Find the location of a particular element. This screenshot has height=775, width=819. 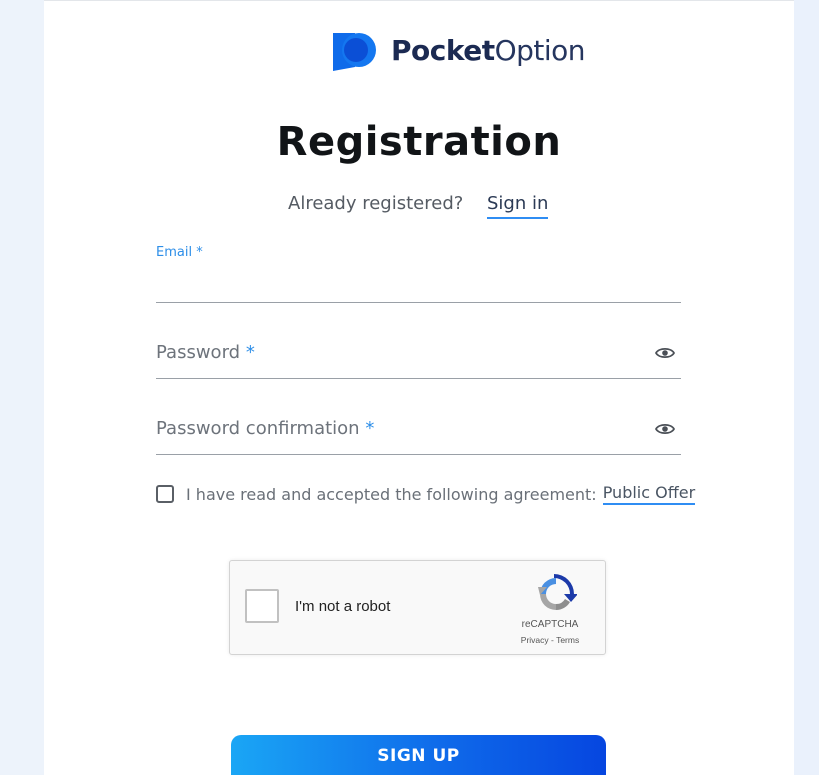

recaptcha-checkbox is located at coordinates (262, 606).